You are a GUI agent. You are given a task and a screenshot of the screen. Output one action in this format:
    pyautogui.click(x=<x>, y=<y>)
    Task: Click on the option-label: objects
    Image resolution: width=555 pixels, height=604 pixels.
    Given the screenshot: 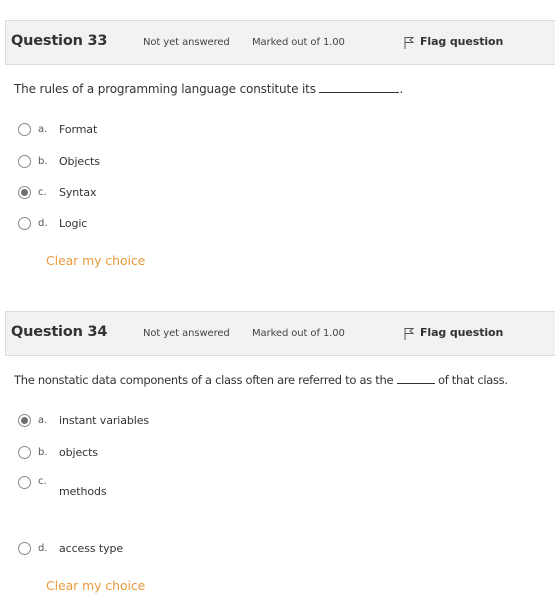 What is the action you would take?
    pyautogui.click(x=78, y=452)
    